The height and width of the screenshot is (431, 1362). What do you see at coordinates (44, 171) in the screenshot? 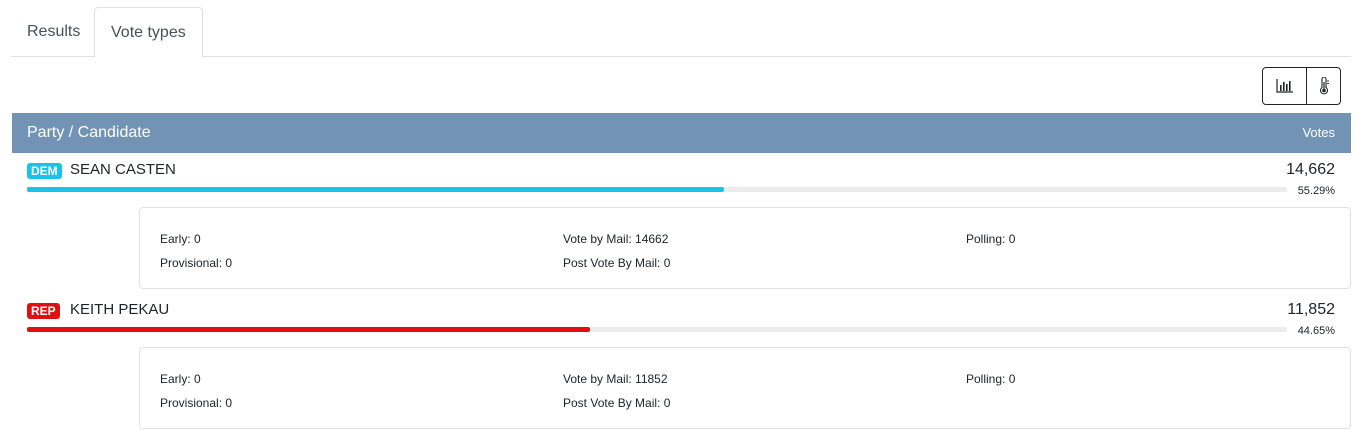
I see `party-badge: DEM` at bounding box center [44, 171].